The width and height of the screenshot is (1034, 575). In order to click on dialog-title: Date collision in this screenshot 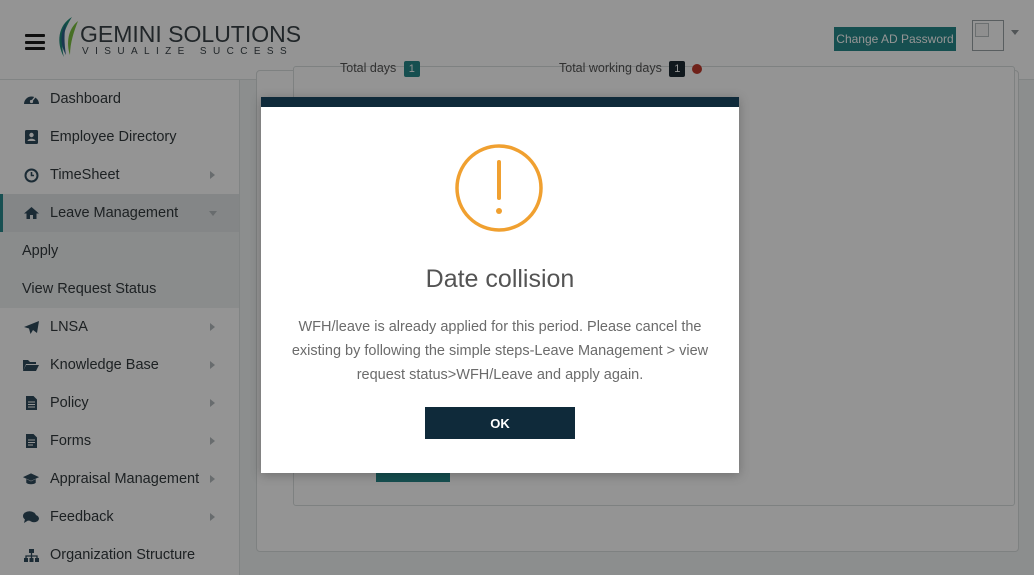, I will do `click(500, 279)`.